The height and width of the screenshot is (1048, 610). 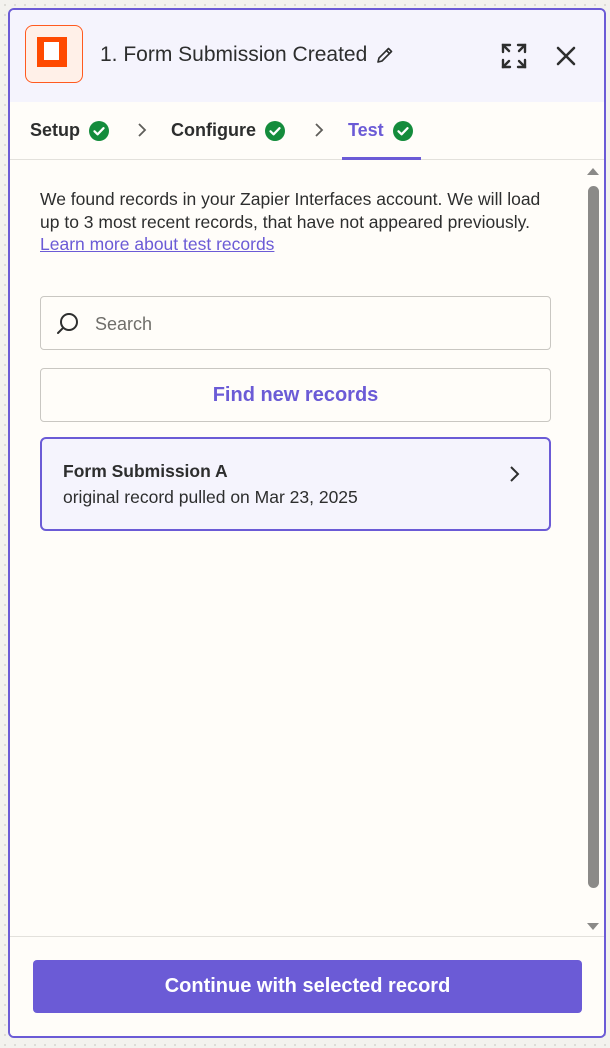 I want to click on step-title: 1. Form Submission Created, so click(x=233, y=55).